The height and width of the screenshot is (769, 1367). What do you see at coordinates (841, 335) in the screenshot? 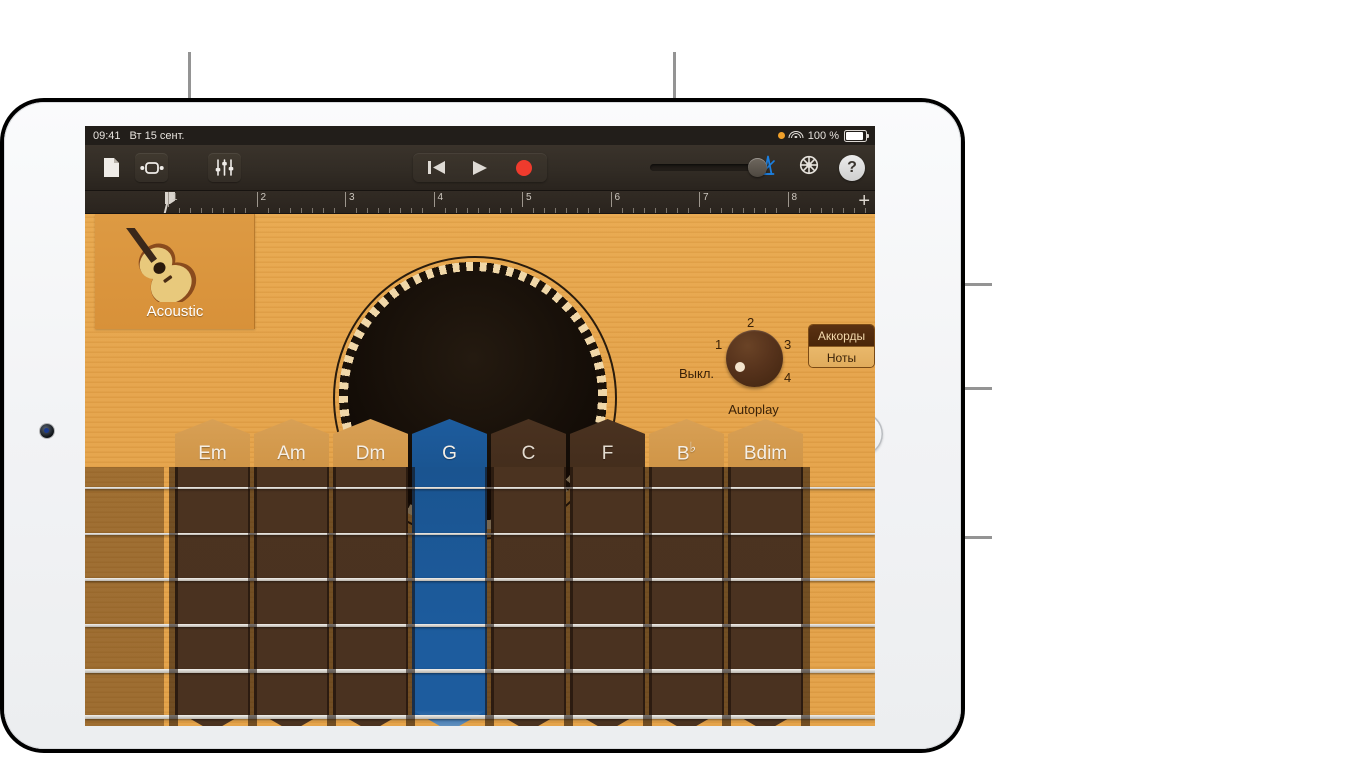
I see `tab-chords: Аккорды` at bounding box center [841, 335].